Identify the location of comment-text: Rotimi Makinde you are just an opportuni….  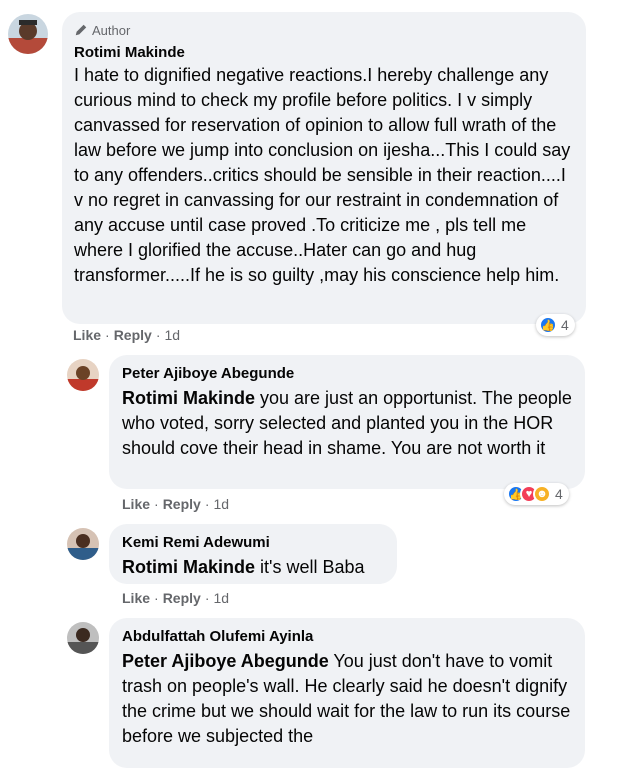
(347, 423).